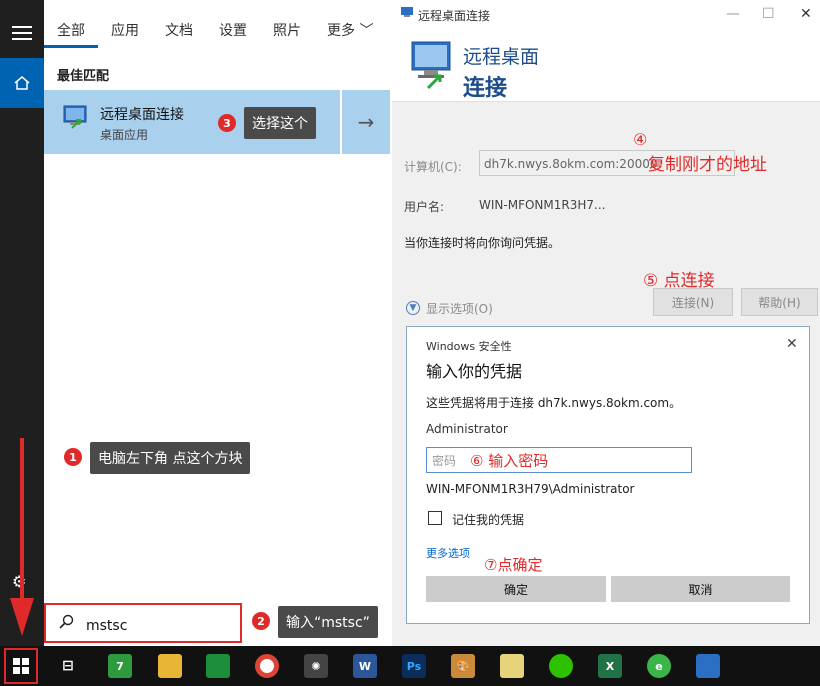 This screenshot has height=686, width=820. I want to click on step7-text: ⑦点确定, so click(513, 565).